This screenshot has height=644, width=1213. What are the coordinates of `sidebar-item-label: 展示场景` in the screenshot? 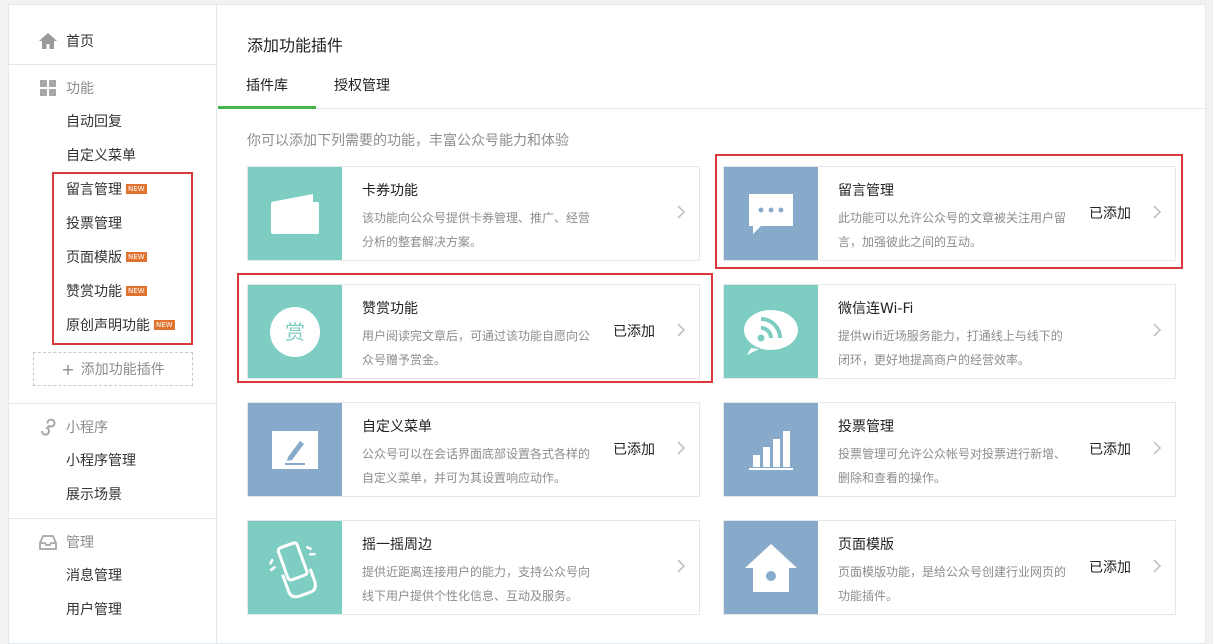 It's located at (94, 495).